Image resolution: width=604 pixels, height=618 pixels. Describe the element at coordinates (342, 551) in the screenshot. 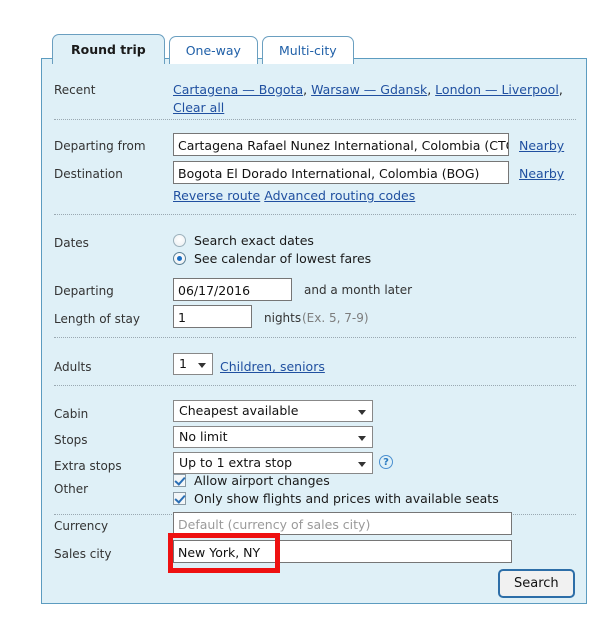

I see `sales-city-input: New York, NY` at that location.